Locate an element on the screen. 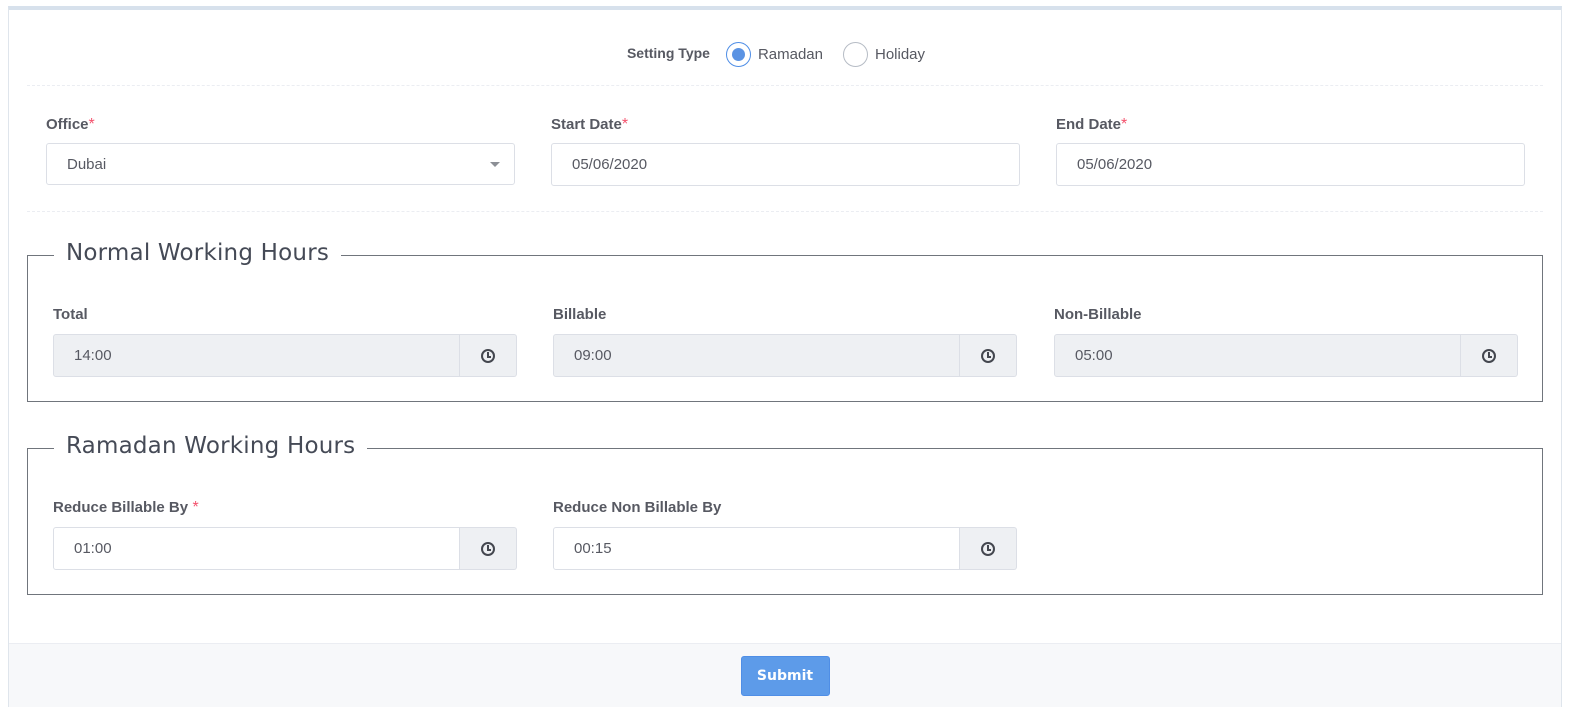 The width and height of the screenshot is (1587, 721). end-date-label: End Date* is located at coordinates (1091, 125).